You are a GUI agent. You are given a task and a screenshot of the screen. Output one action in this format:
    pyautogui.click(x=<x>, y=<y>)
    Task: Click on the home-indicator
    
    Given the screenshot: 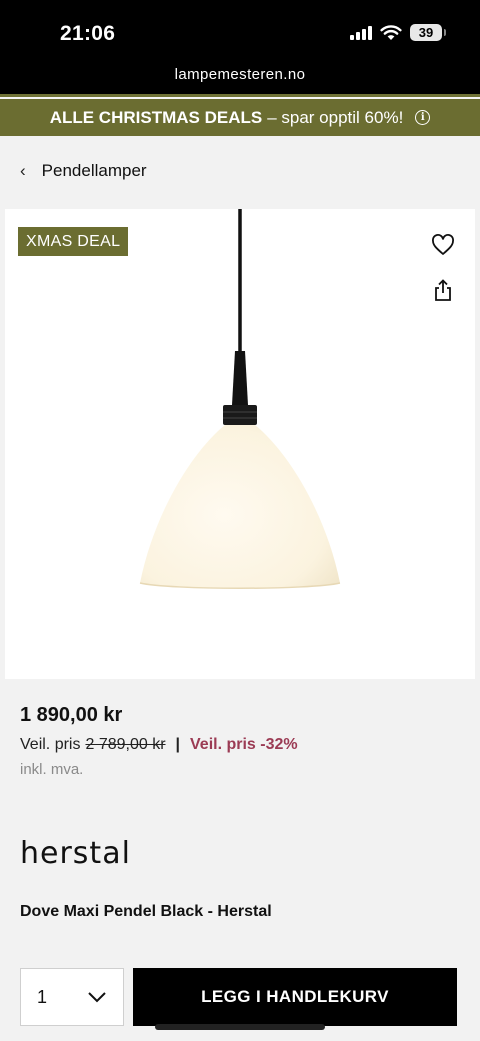 What is the action you would take?
    pyautogui.click(x=240, y=1027)
    